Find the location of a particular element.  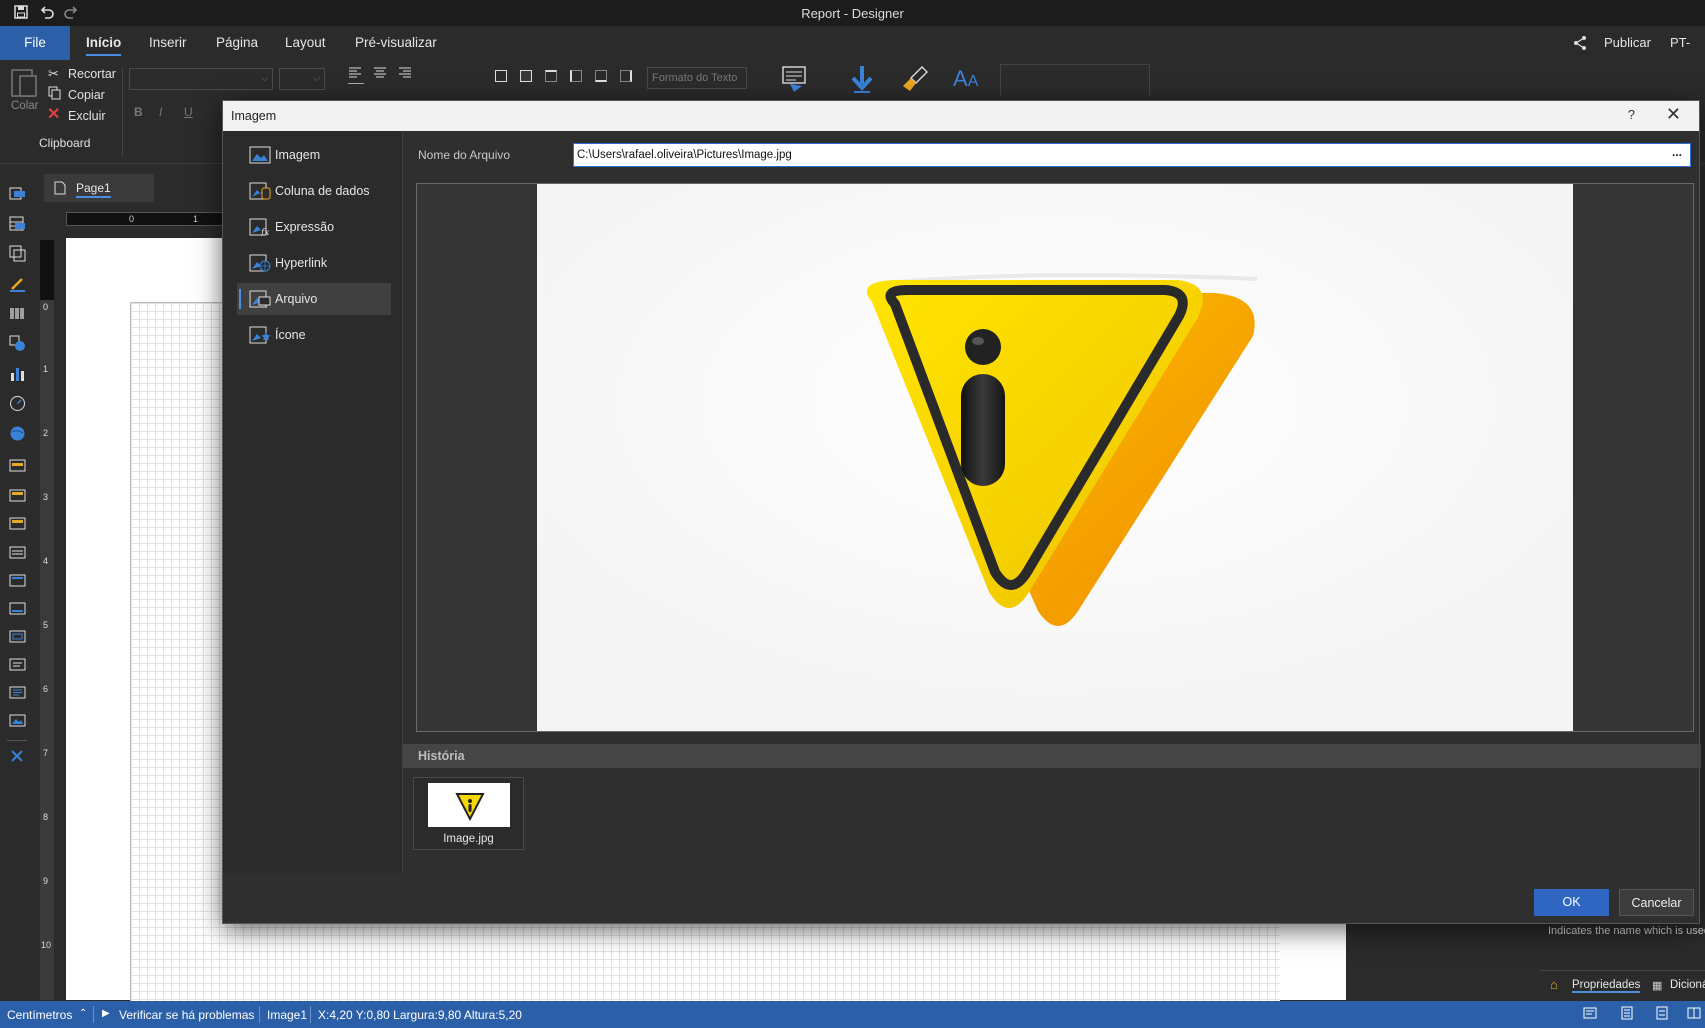

tab-file: File is located at coordinates (35, 43).